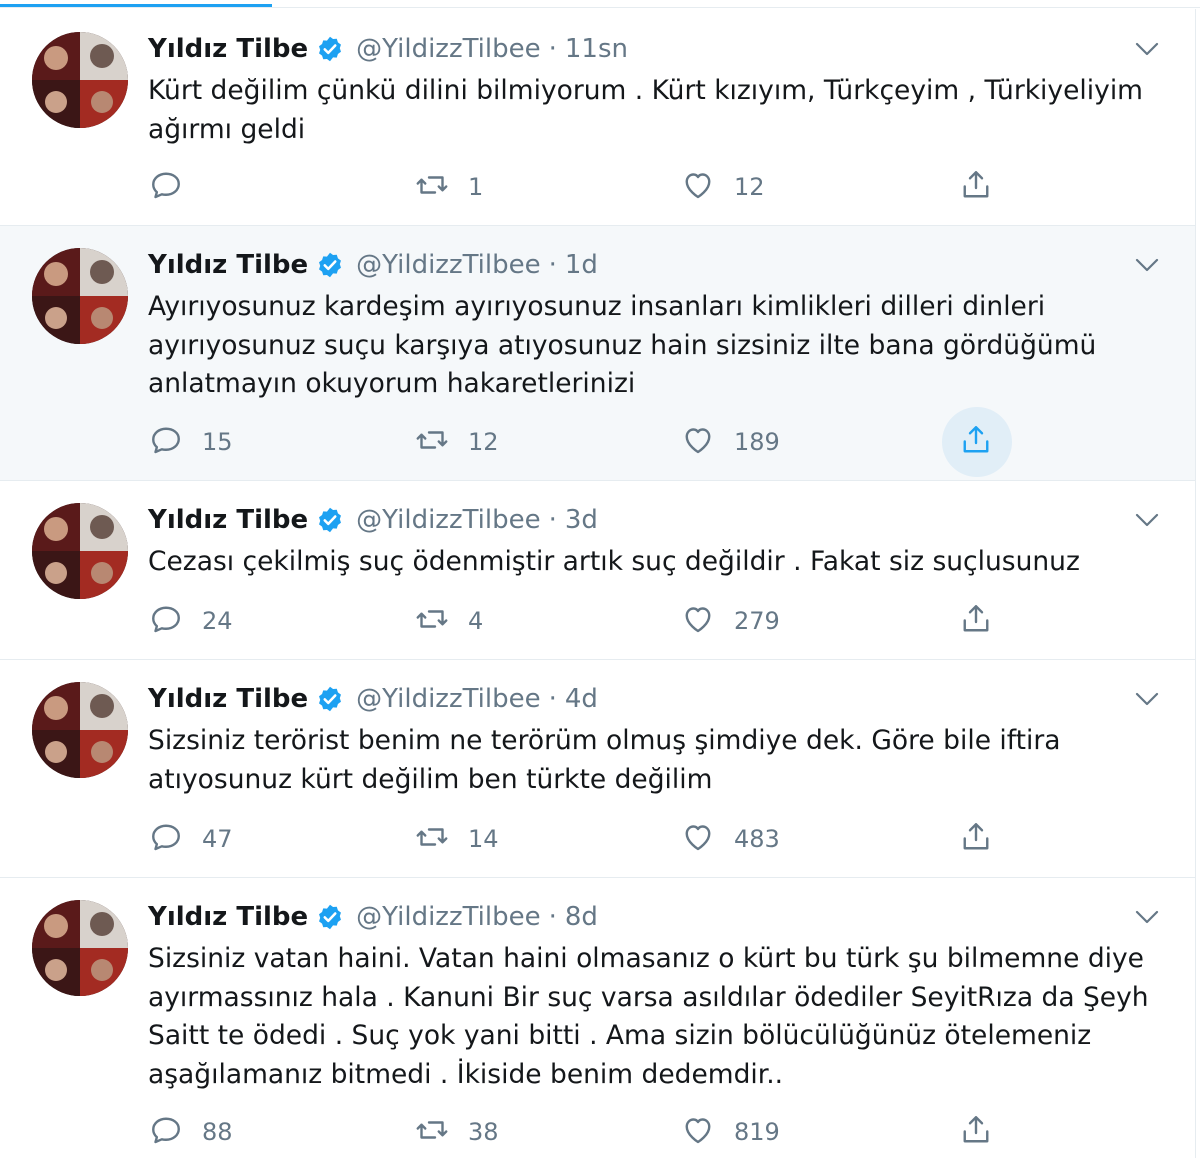 The height and width of the screenshot is (1158, 1200). I want to click on retweet-count: 14, so click(483, 839).